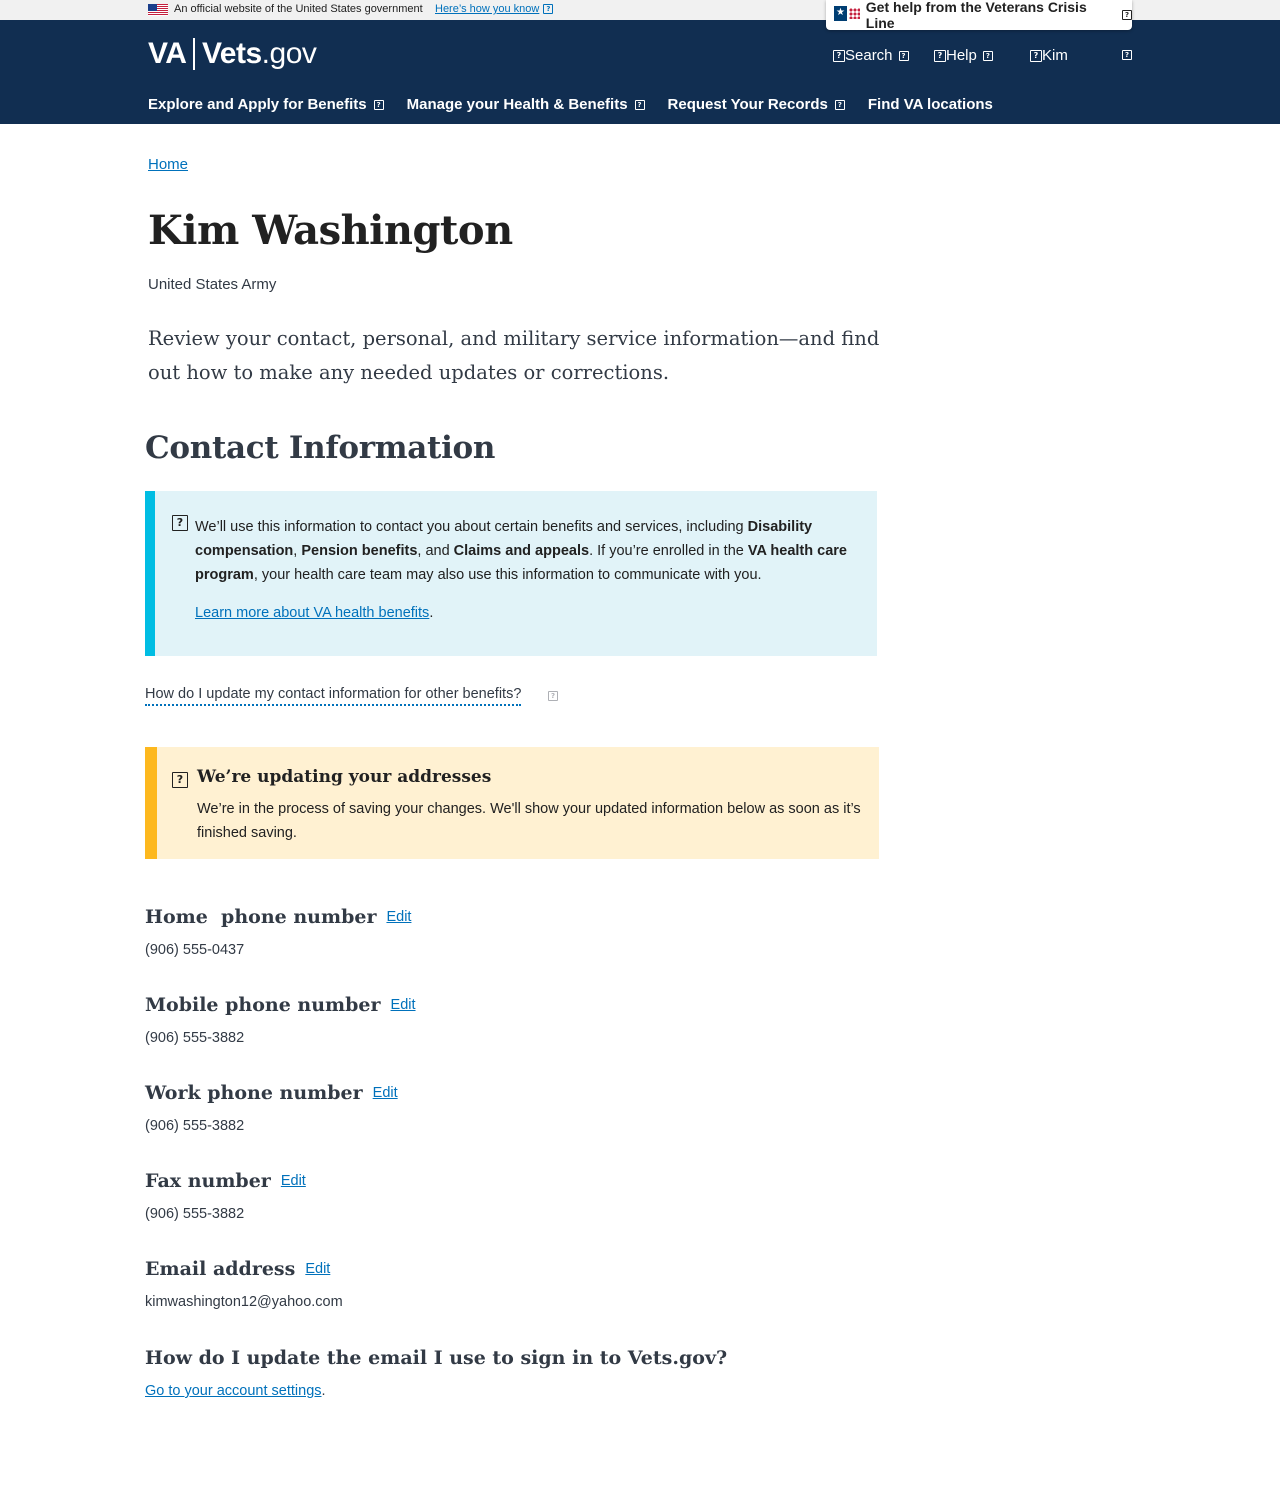  I want to click on account-settings-line: Go to your account settings., so click(235, 1391).